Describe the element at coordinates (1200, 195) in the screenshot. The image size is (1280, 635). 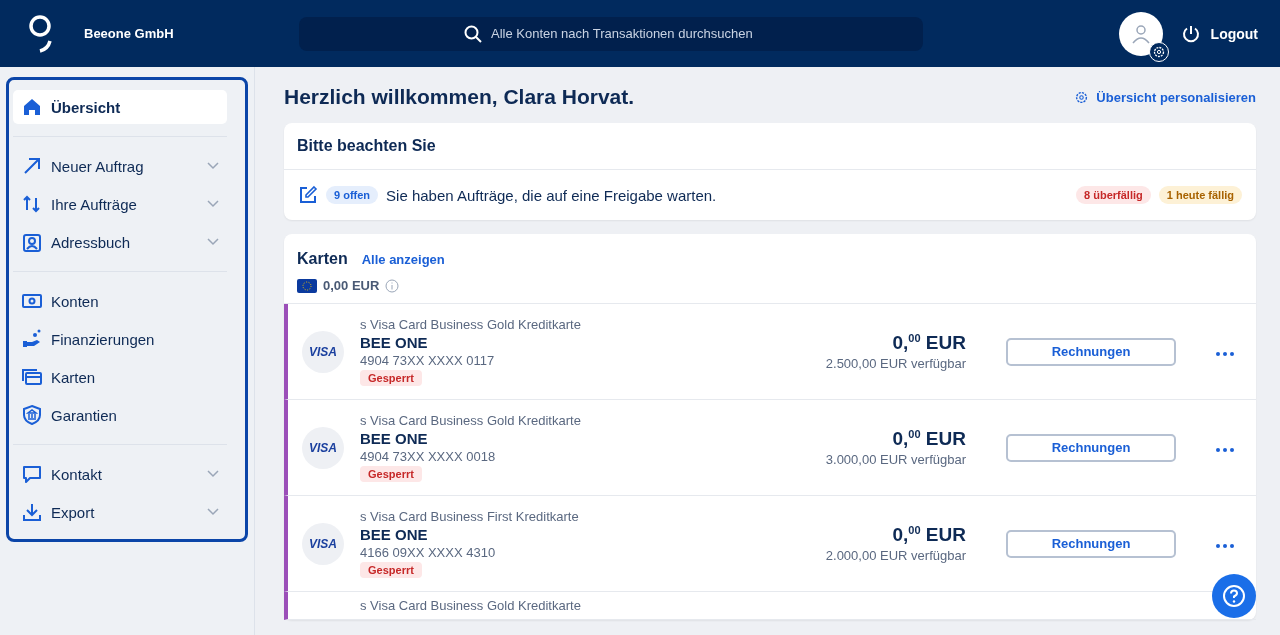
I see `due-badge: 1 heute fällig` at that location.